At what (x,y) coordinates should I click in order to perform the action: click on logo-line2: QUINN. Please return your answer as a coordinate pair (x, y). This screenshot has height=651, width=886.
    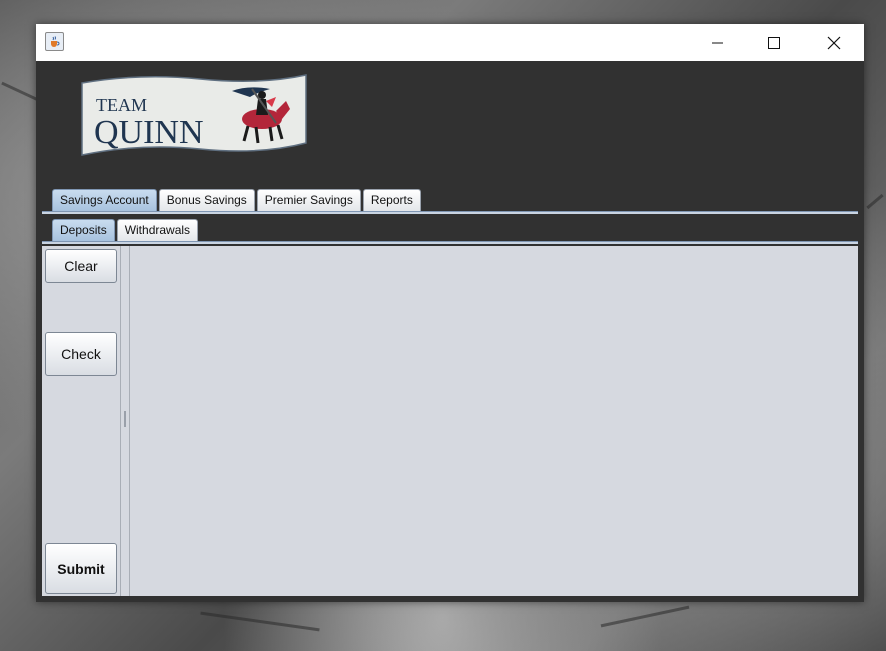
    Looking at the image, I should click on (149, 132).